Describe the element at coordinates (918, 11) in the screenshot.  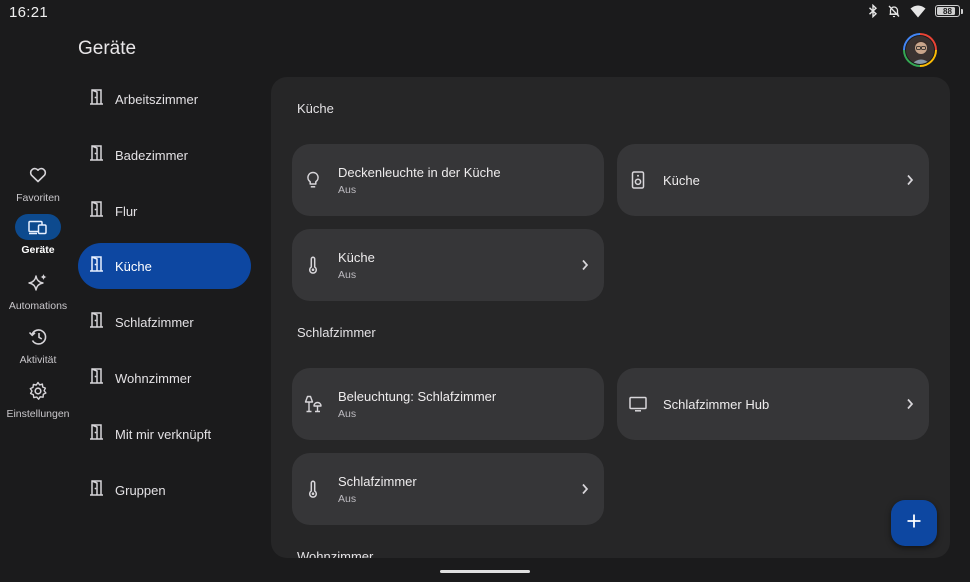
I see `wifi-icon` at that location.